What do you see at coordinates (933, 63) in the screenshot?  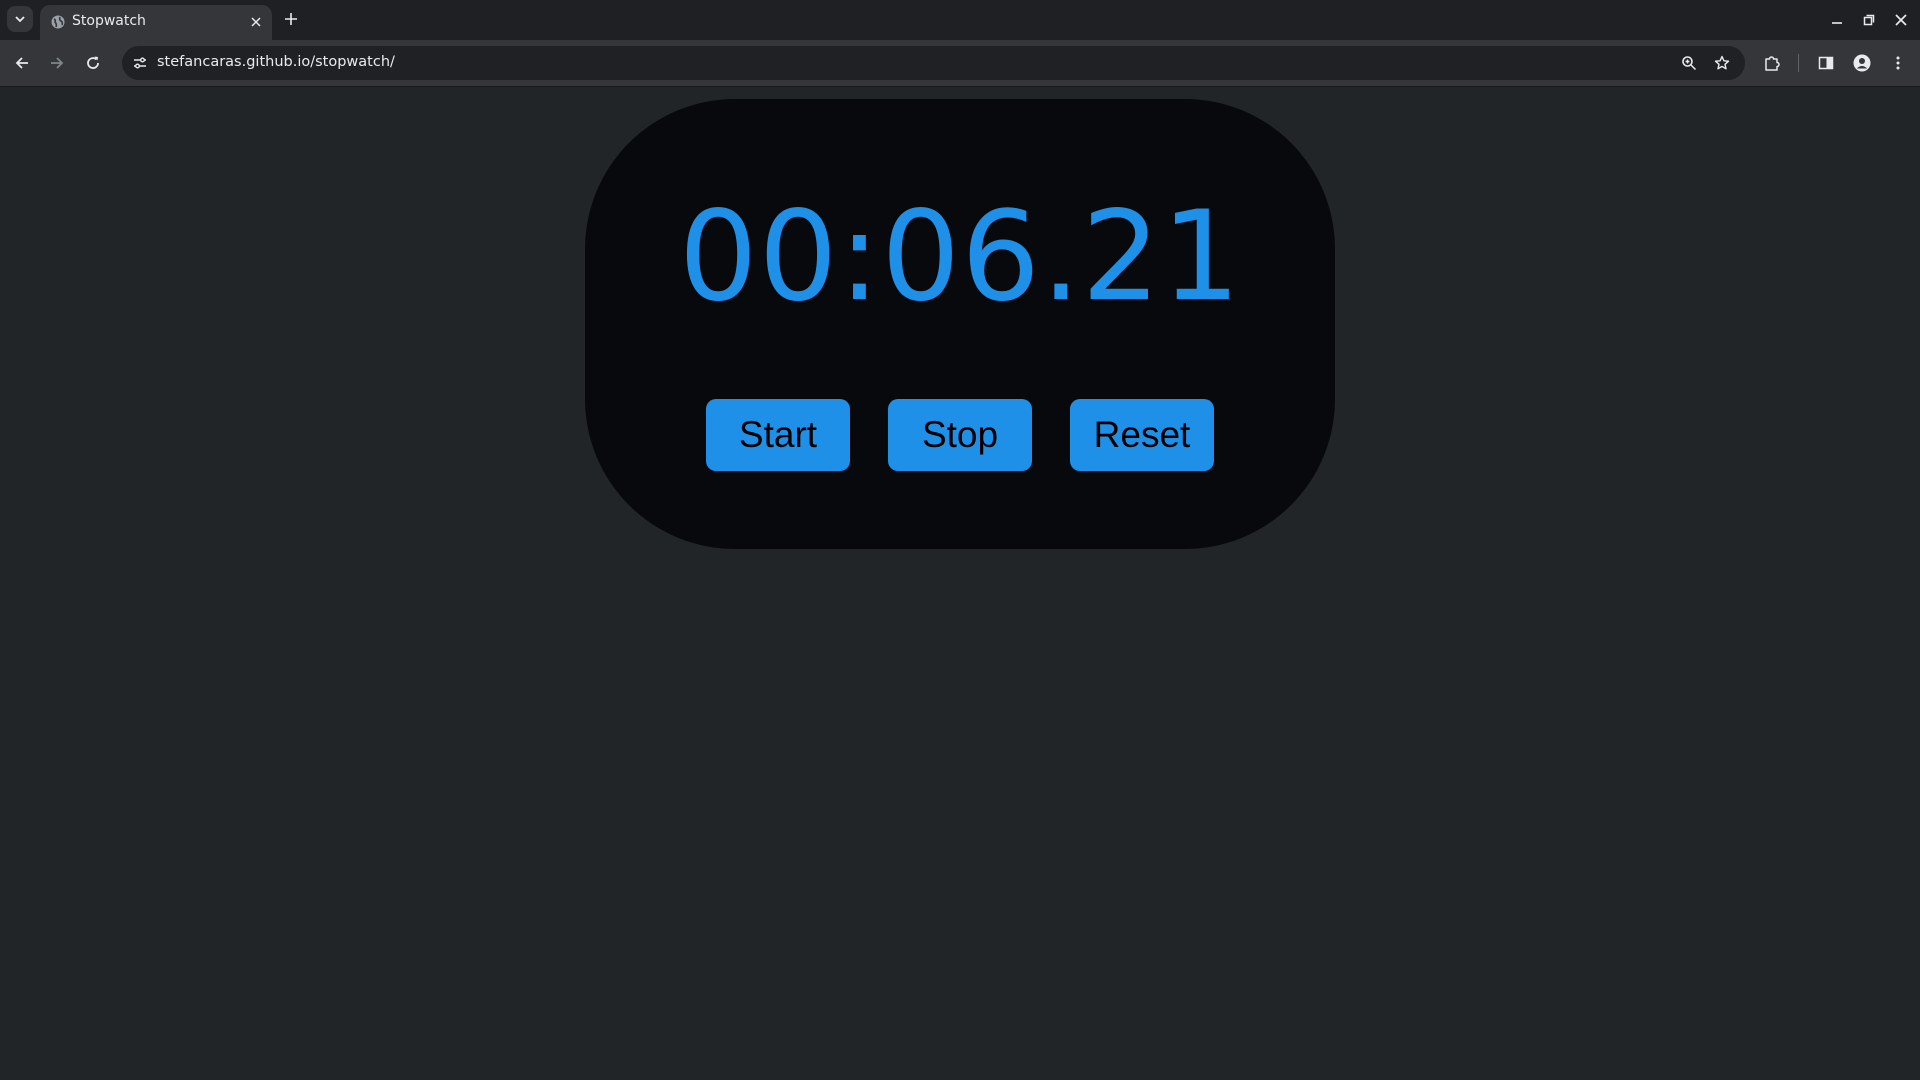 I see `address-bar: stefancaras.github.io/stopwatch/` at bounding box center [933, 63].